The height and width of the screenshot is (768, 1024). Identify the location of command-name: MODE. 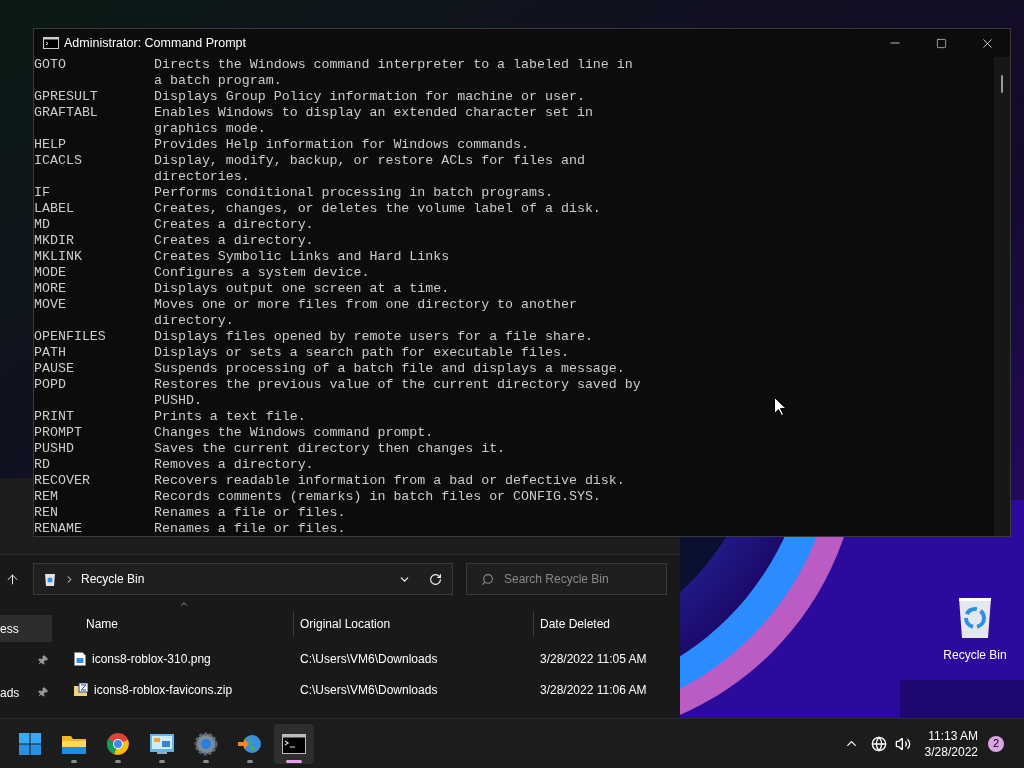
(50, 272).